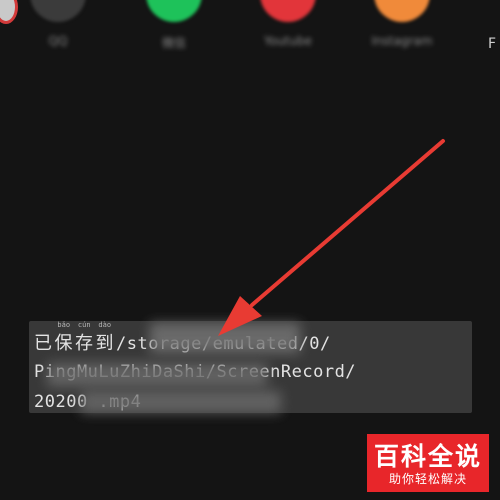 This screenshot has height=500, width=500. I want to click on watermark-title: 百科全说, so click(427, 456).